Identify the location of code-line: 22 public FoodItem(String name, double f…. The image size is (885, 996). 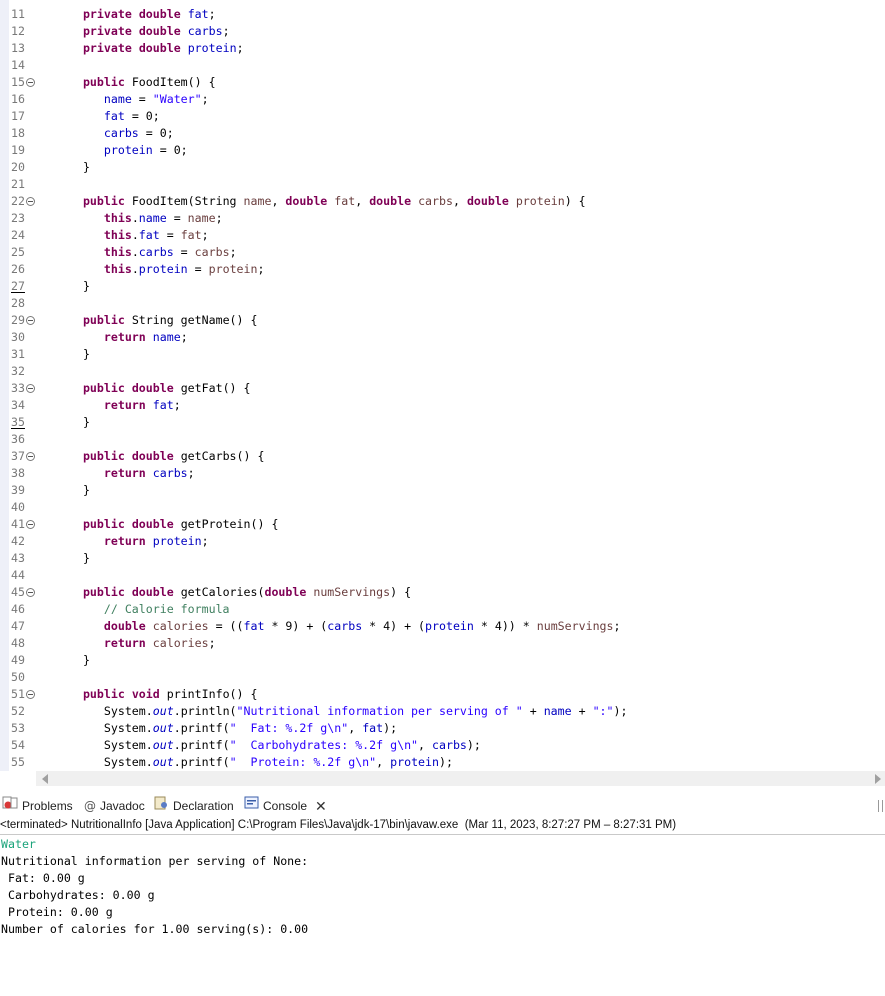
(442, 201).